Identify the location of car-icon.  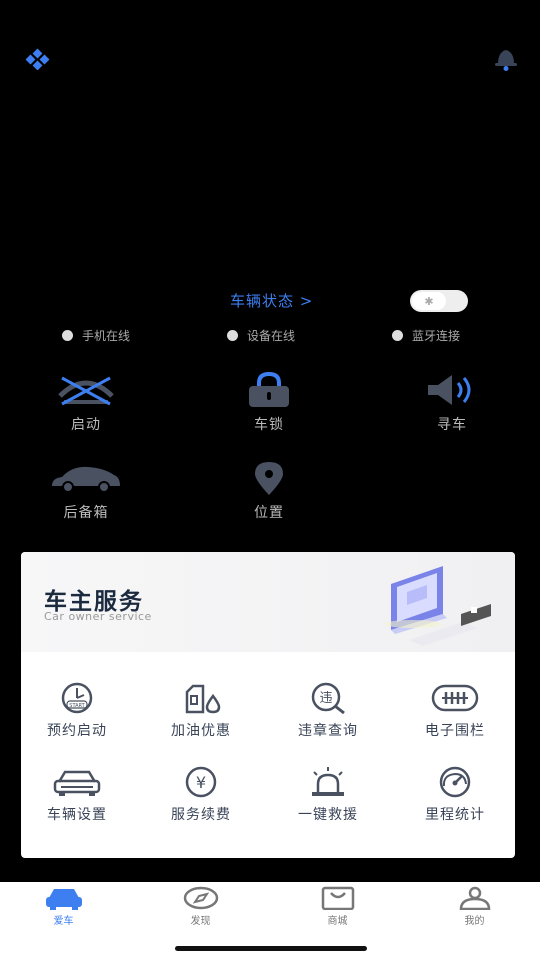
(63, 899).